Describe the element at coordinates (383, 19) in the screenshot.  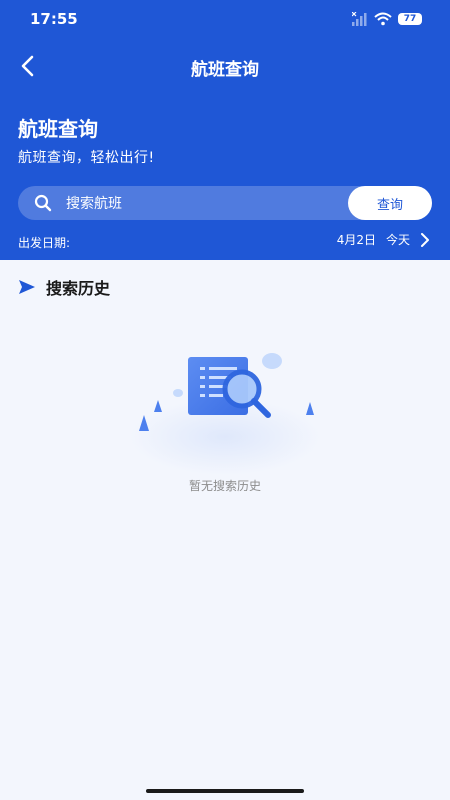
I see `wifi-icon` at that location.